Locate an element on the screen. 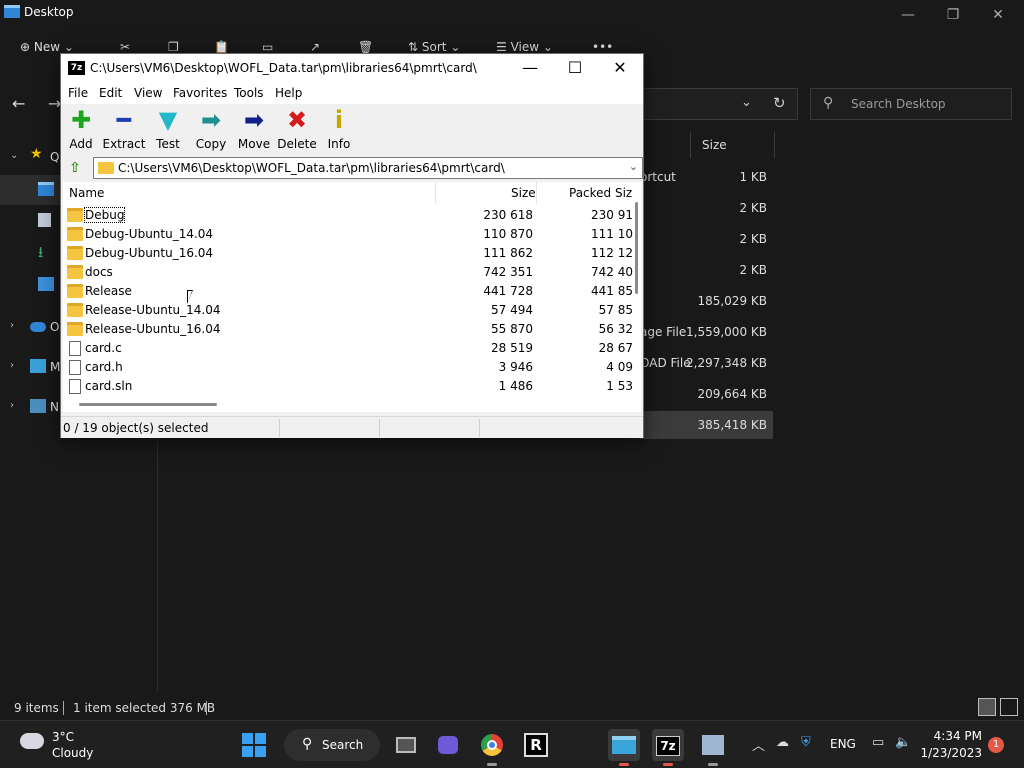 The height and width of the screenshot is (768, 1024). paste-icon: 📋 is located at coordinates (221, 47).